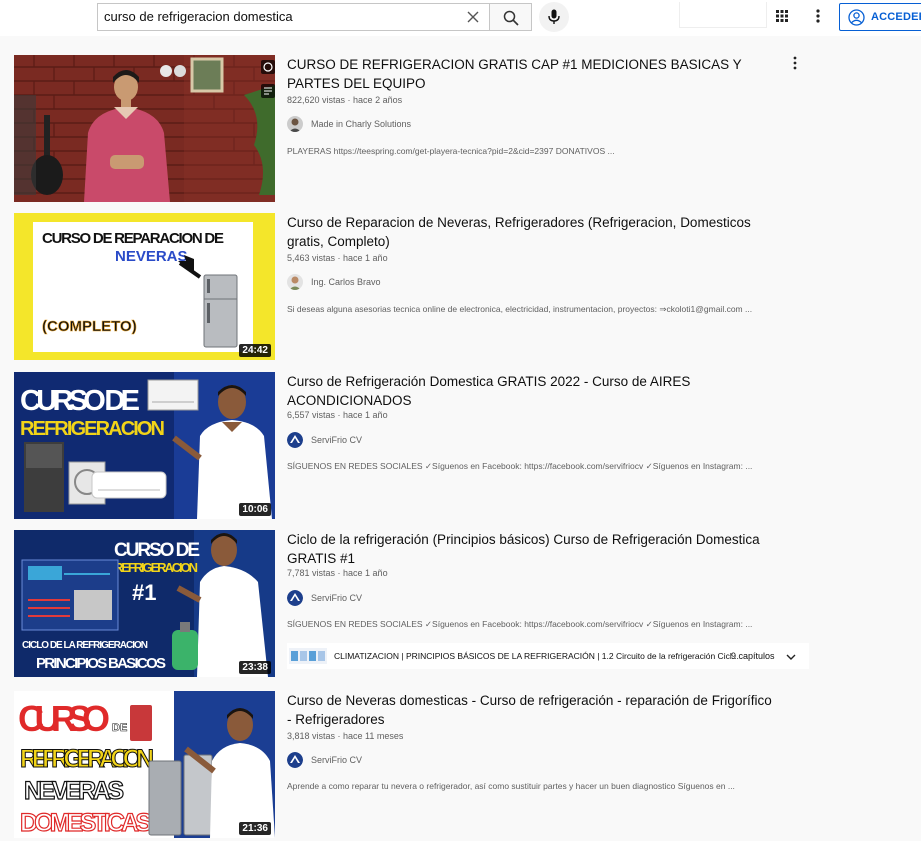 The height and width of the screenshot is (841, 921). I want to click on search-input, so click(279, 16).